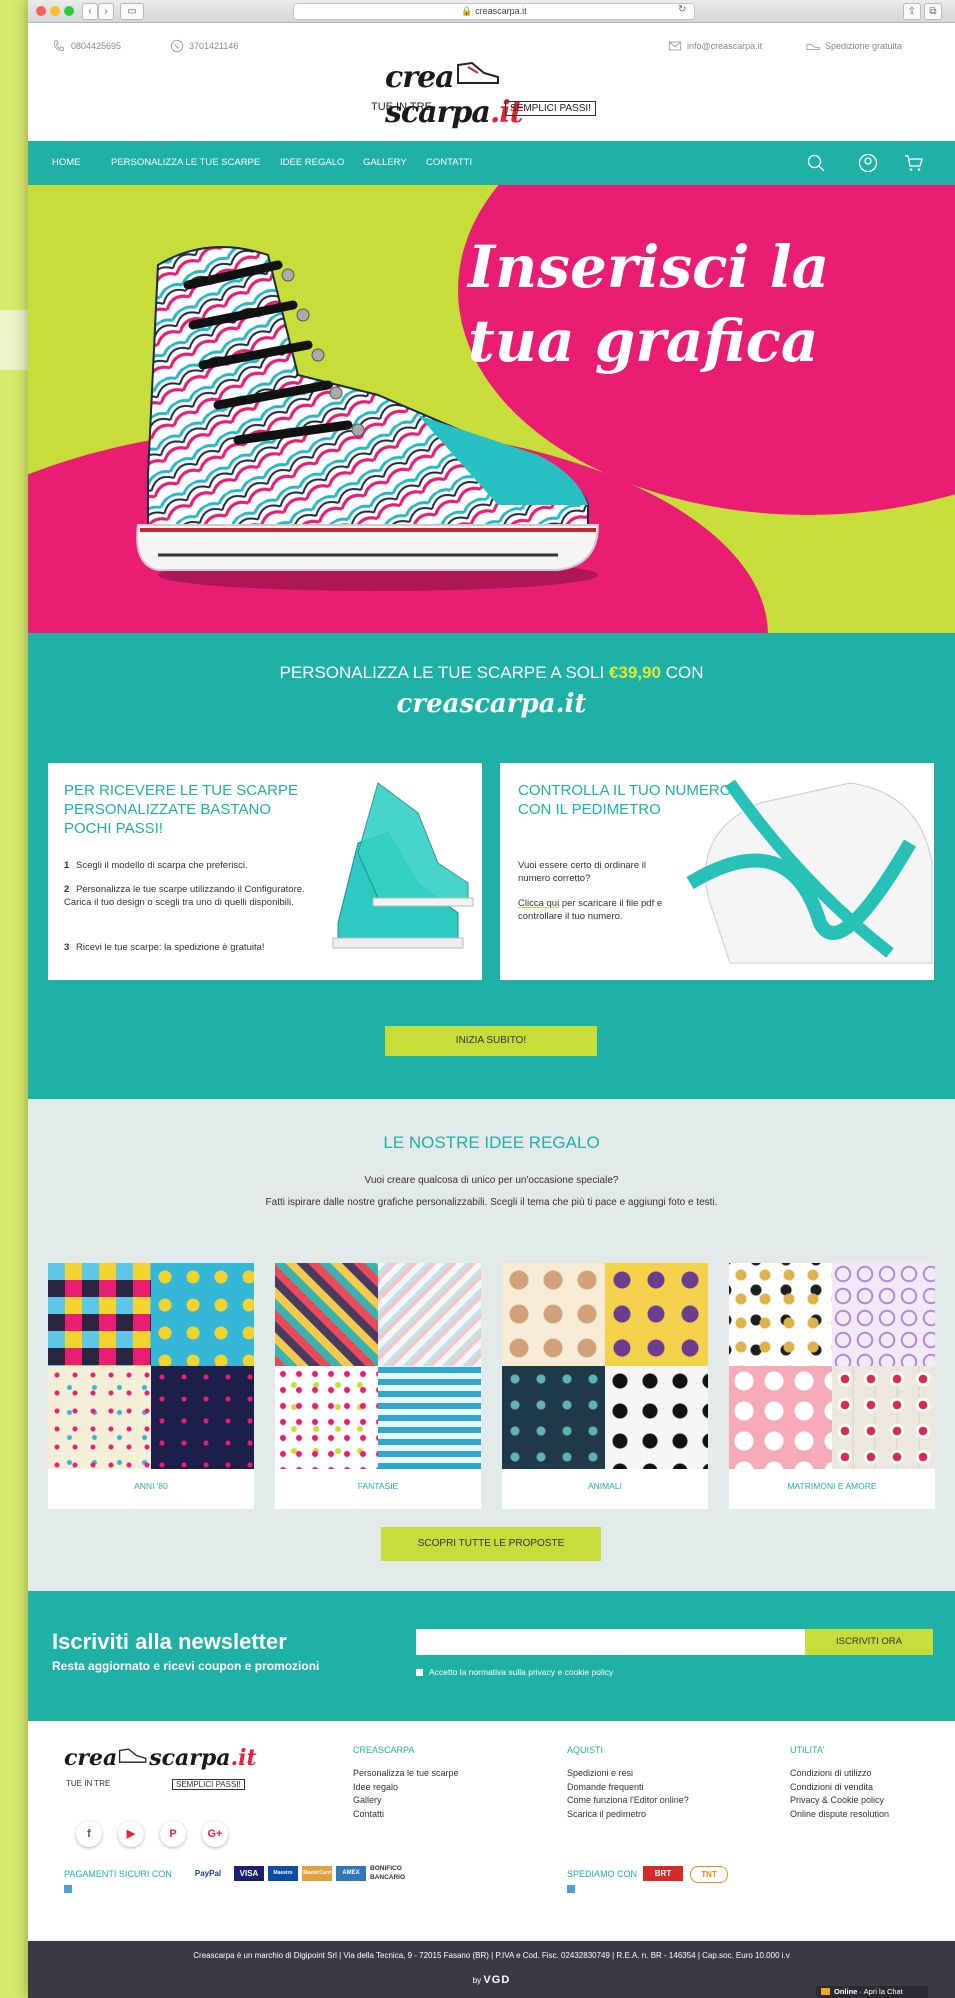 The width and height of the screenshot is (955, 1998). What do you see at coordinates (658, 304) in the screenshot?
I see `hero-title: Inserisci la tua grafica` at bounding box center [658, 304].